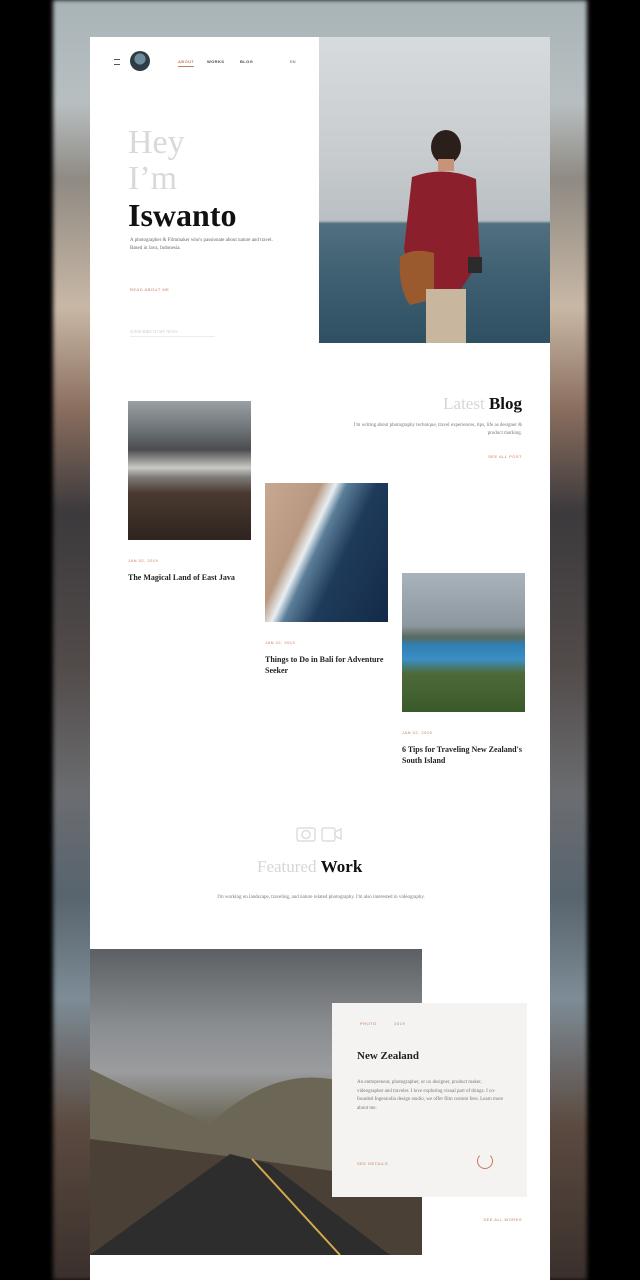 This screenshot has width=640, height=1280. What do you see at coordinates (287, 866) in the screenshot?
I see `featured-title-light: Featured` at bounding box center [287, 866].